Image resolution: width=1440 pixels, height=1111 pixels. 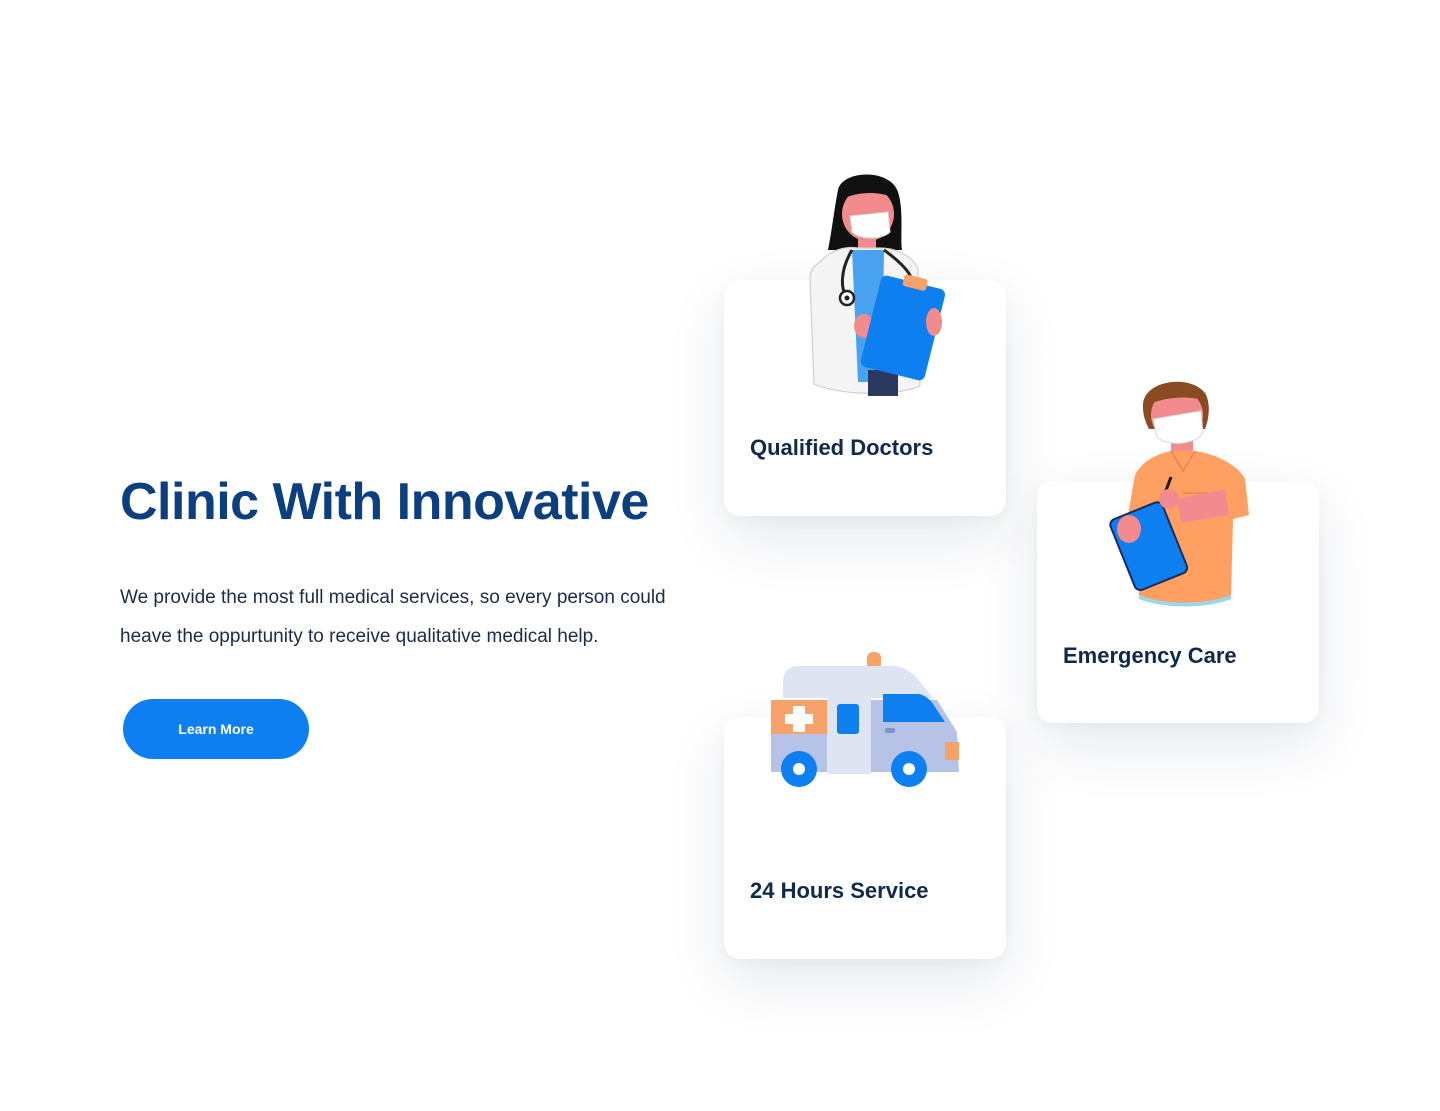 I want to click on learn-more-button: Learn More, so click(x=216, y=729).